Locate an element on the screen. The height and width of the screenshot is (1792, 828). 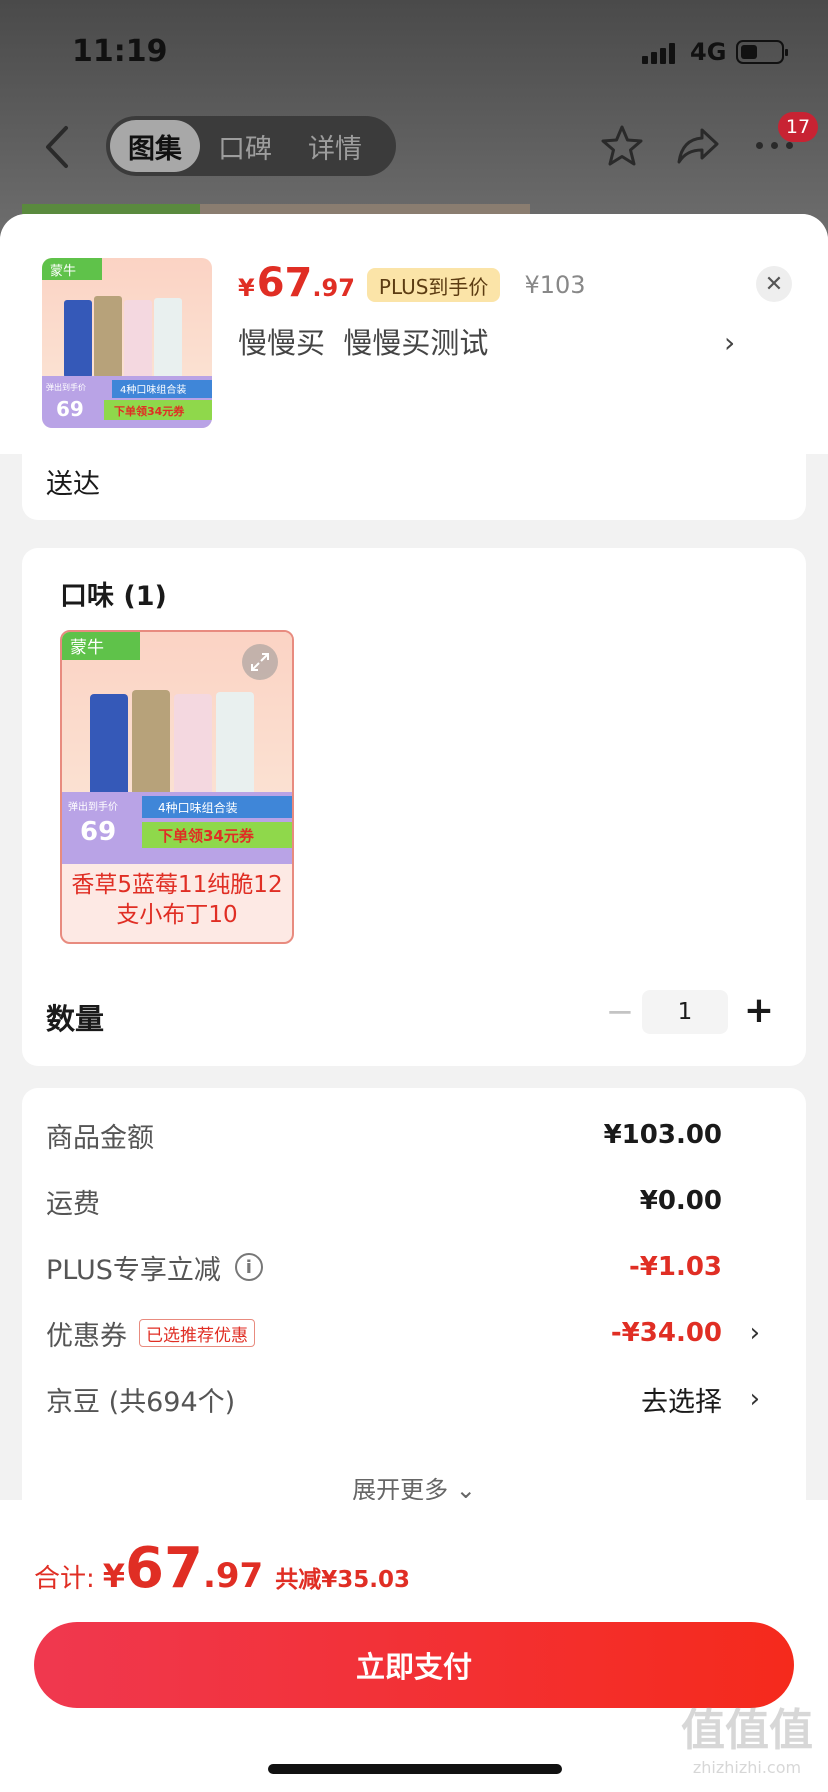
coupon-selected-tag: 已选推荐优惠 is located at coordinates (197, 1333).